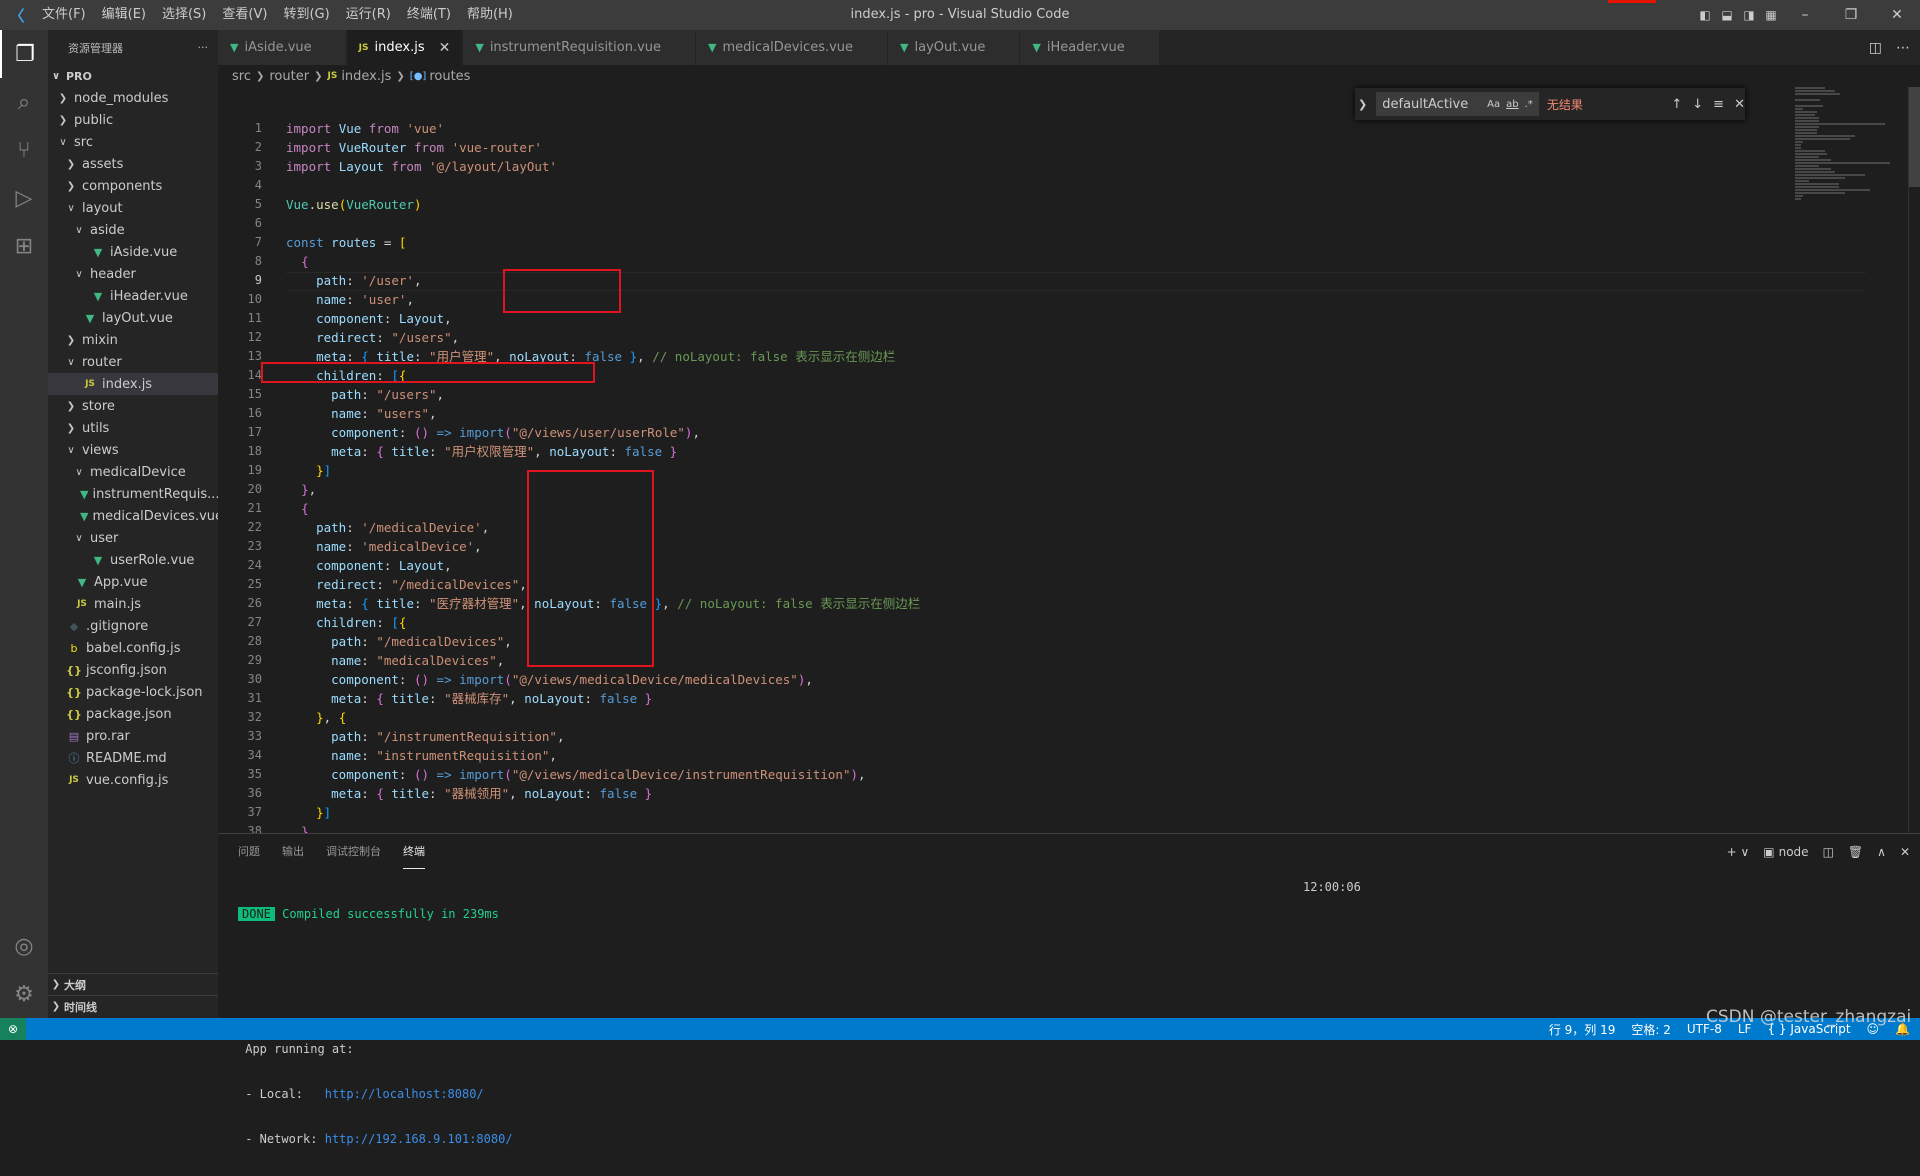 This screenshot has height=1176, width=1920. What do you see at coordinates (1739, 104) in the screenshot?
I see `close-find-icon: ✕` at bounding box center [1739, 104].